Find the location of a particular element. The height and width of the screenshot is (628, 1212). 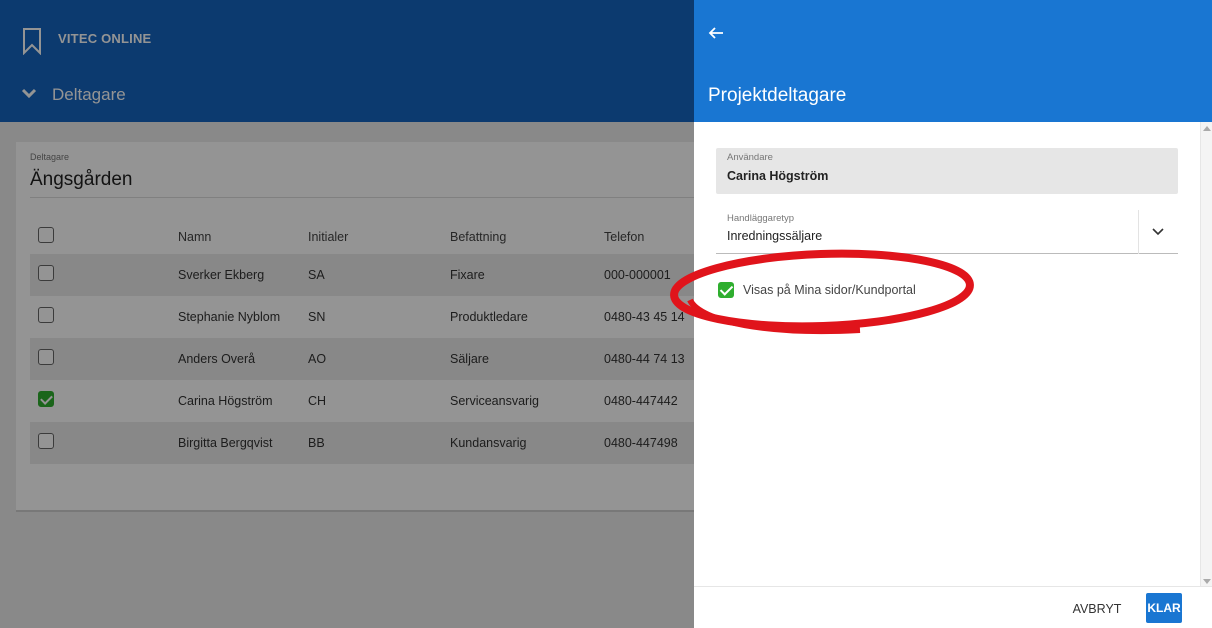

scroll-down-icon is located at coordinates (1207, 581).